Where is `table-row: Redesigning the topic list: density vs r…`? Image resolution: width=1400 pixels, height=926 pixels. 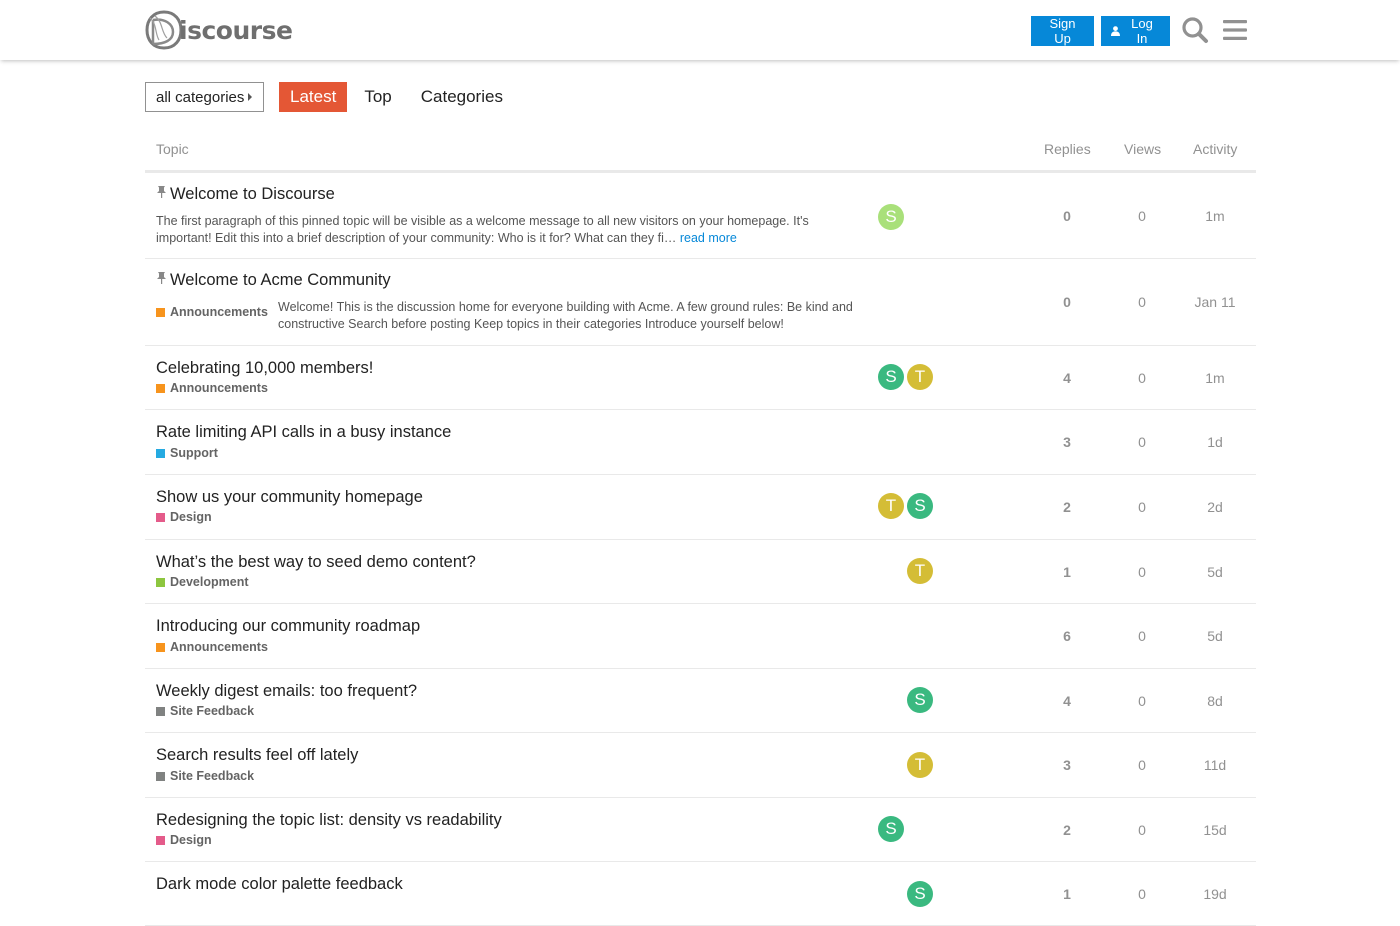 table-row: Redesigning the topic list: density vs r… is located at coordinates (700, 830).